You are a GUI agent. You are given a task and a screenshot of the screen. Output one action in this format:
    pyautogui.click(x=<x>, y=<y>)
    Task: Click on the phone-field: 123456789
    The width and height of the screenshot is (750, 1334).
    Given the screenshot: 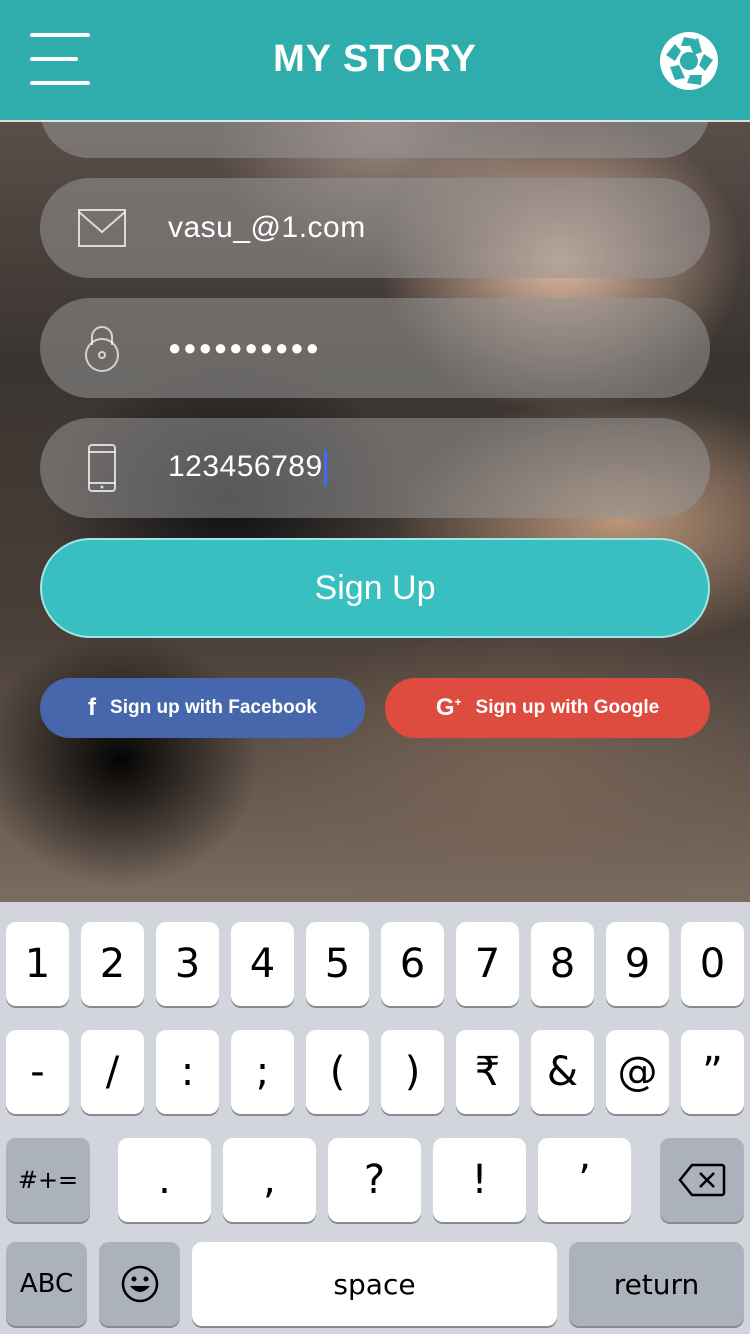 What is the action you would take?
    pyautogui.click(x=375, y=468)
    